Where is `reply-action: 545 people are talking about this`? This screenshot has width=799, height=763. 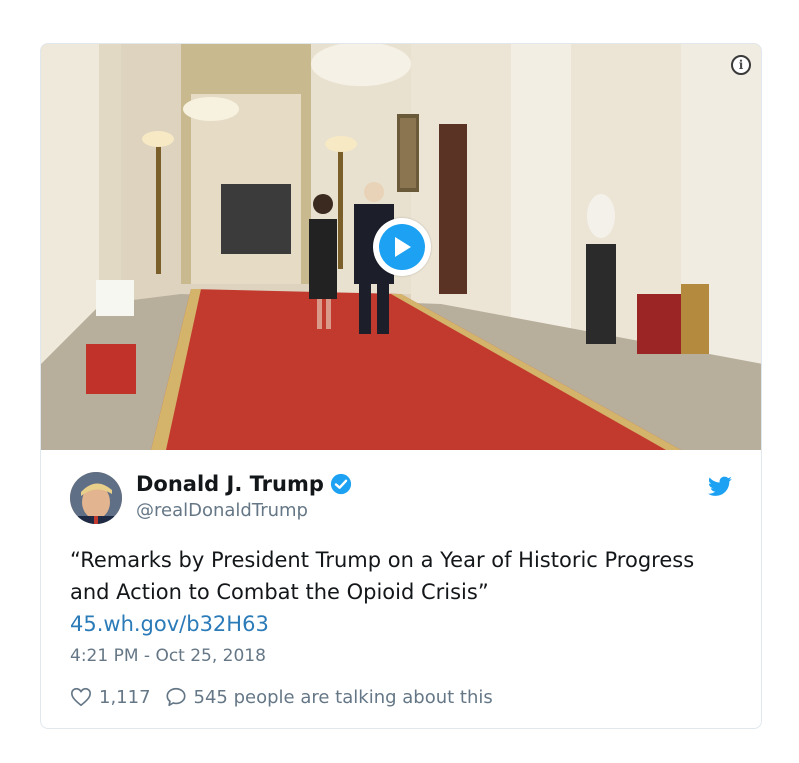 reply-action: 545 people are talking about this is located at coordinates (329, 697).